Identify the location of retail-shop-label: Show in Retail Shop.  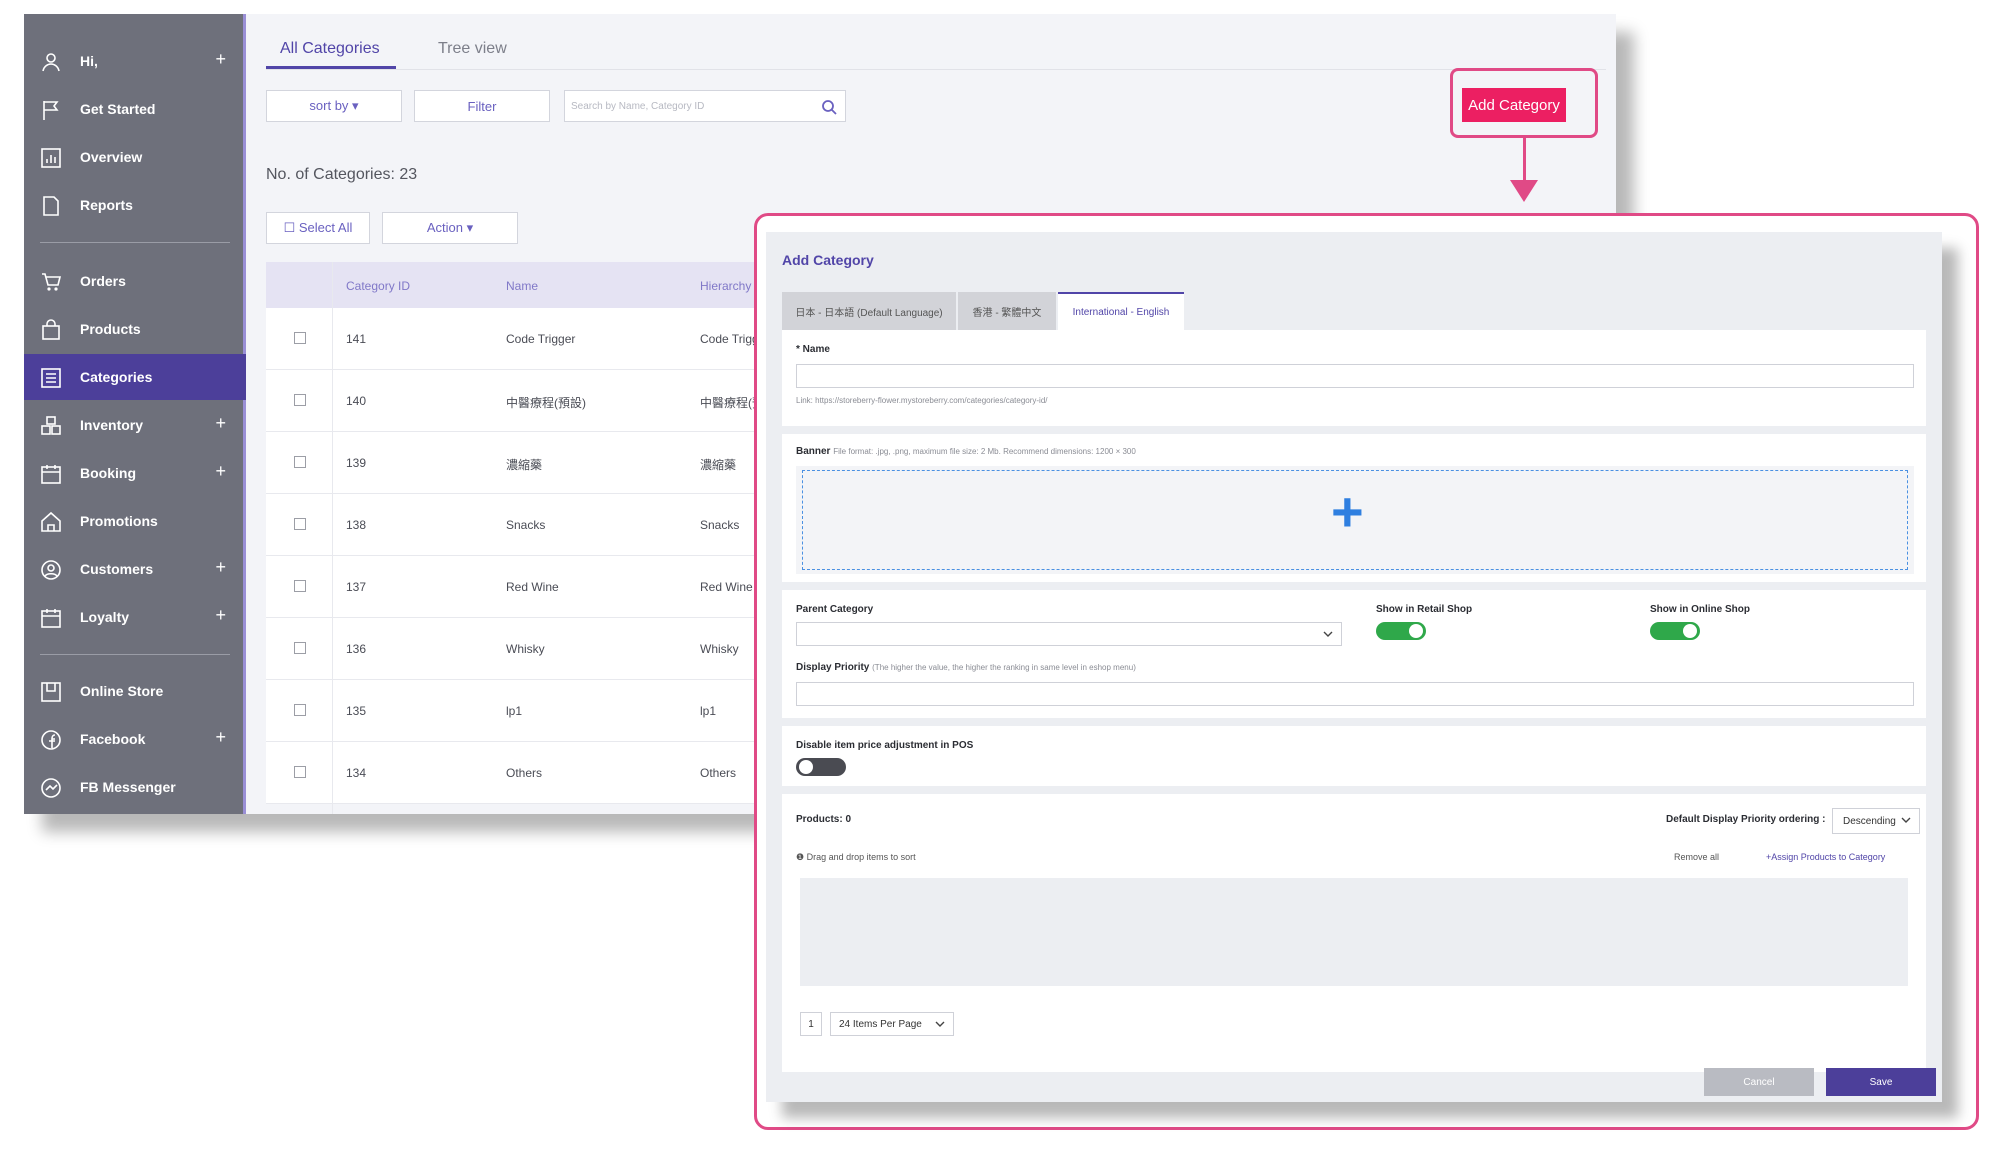
(1424, 609).